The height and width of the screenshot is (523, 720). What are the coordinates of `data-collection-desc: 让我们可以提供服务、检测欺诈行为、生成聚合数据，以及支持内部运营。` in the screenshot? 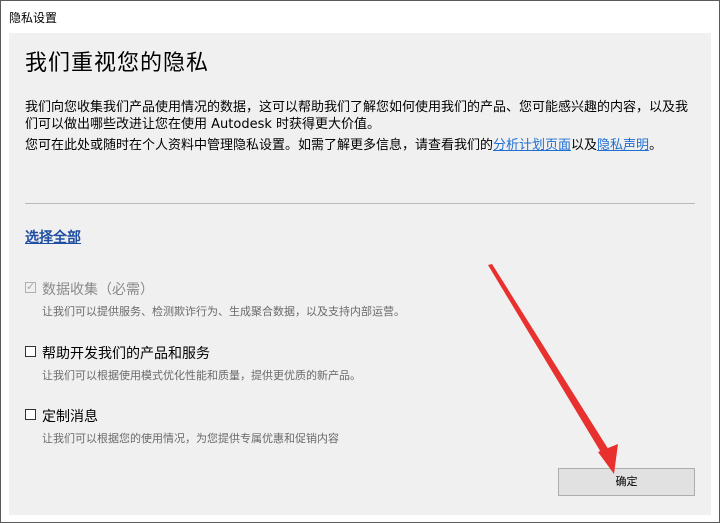 It's located at (223, 311).